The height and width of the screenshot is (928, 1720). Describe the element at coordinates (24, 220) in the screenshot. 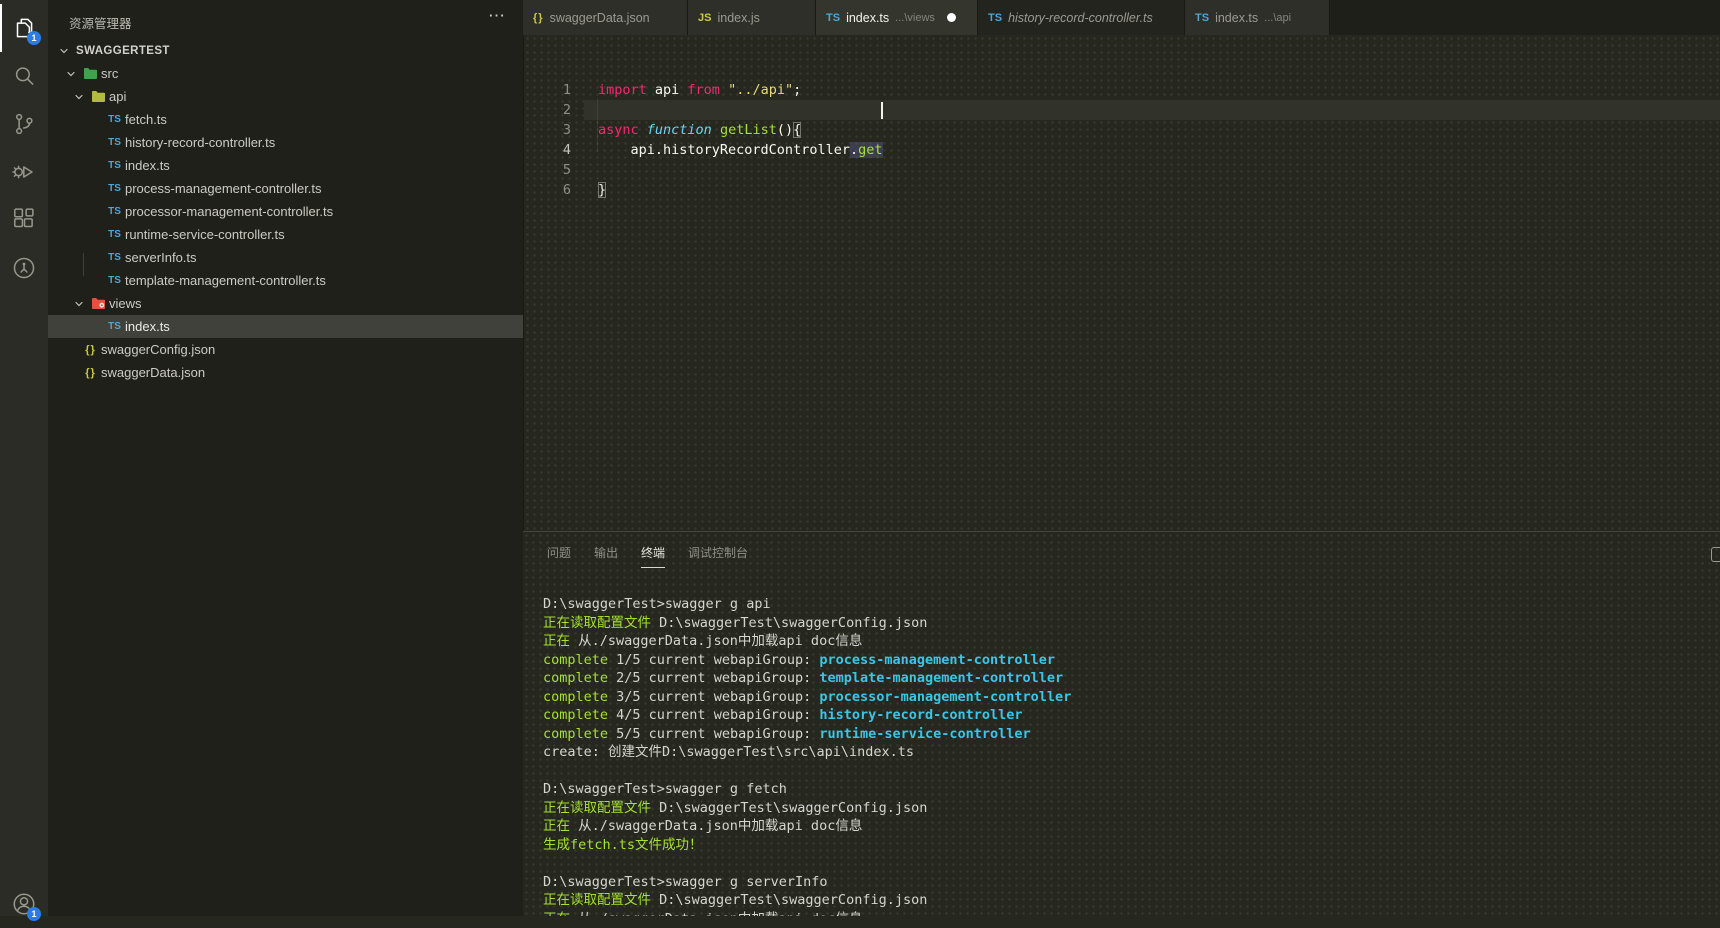

I see `extensions-icon` at that location.